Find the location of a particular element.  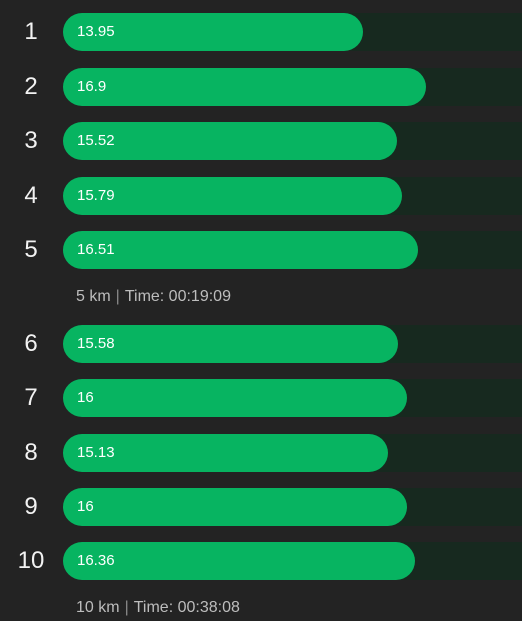

split-summary: 5 km | Time: 00:19:09 is located at coordinates (153, 297).